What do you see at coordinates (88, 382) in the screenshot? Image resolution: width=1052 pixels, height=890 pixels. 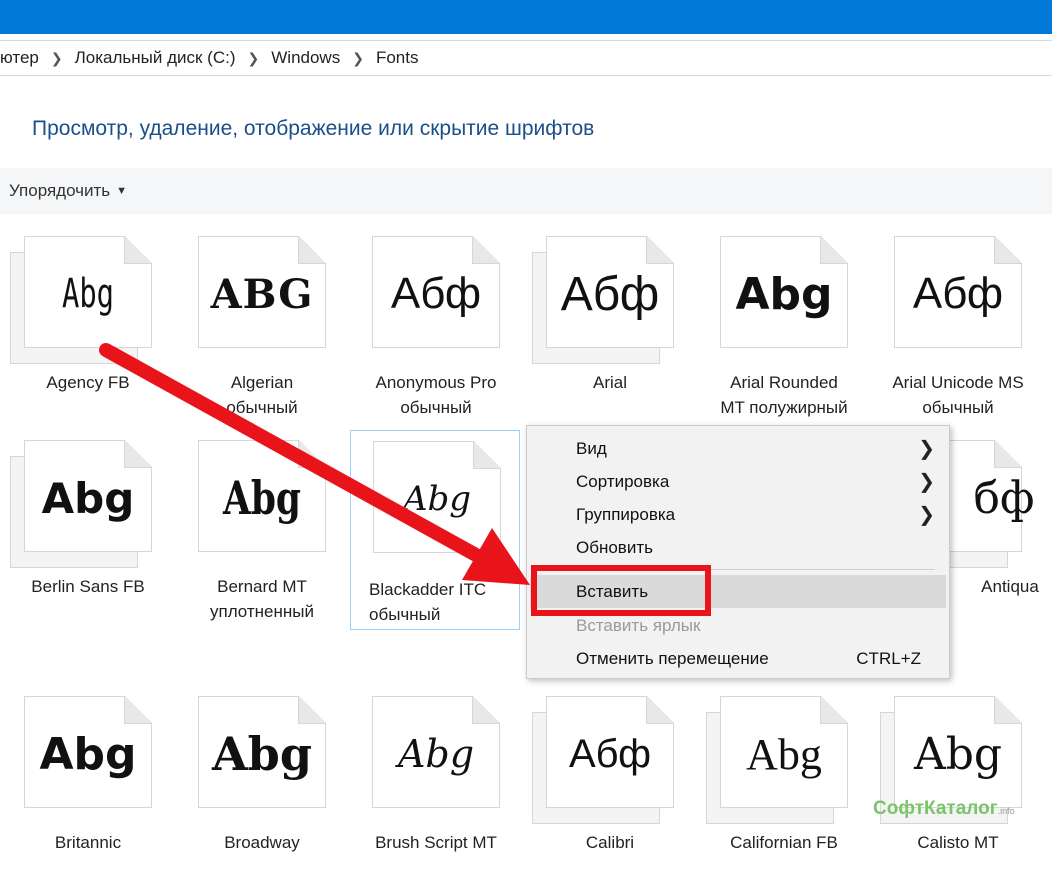 I see `font-name: Agency FB` at bounding box center [88, 382].